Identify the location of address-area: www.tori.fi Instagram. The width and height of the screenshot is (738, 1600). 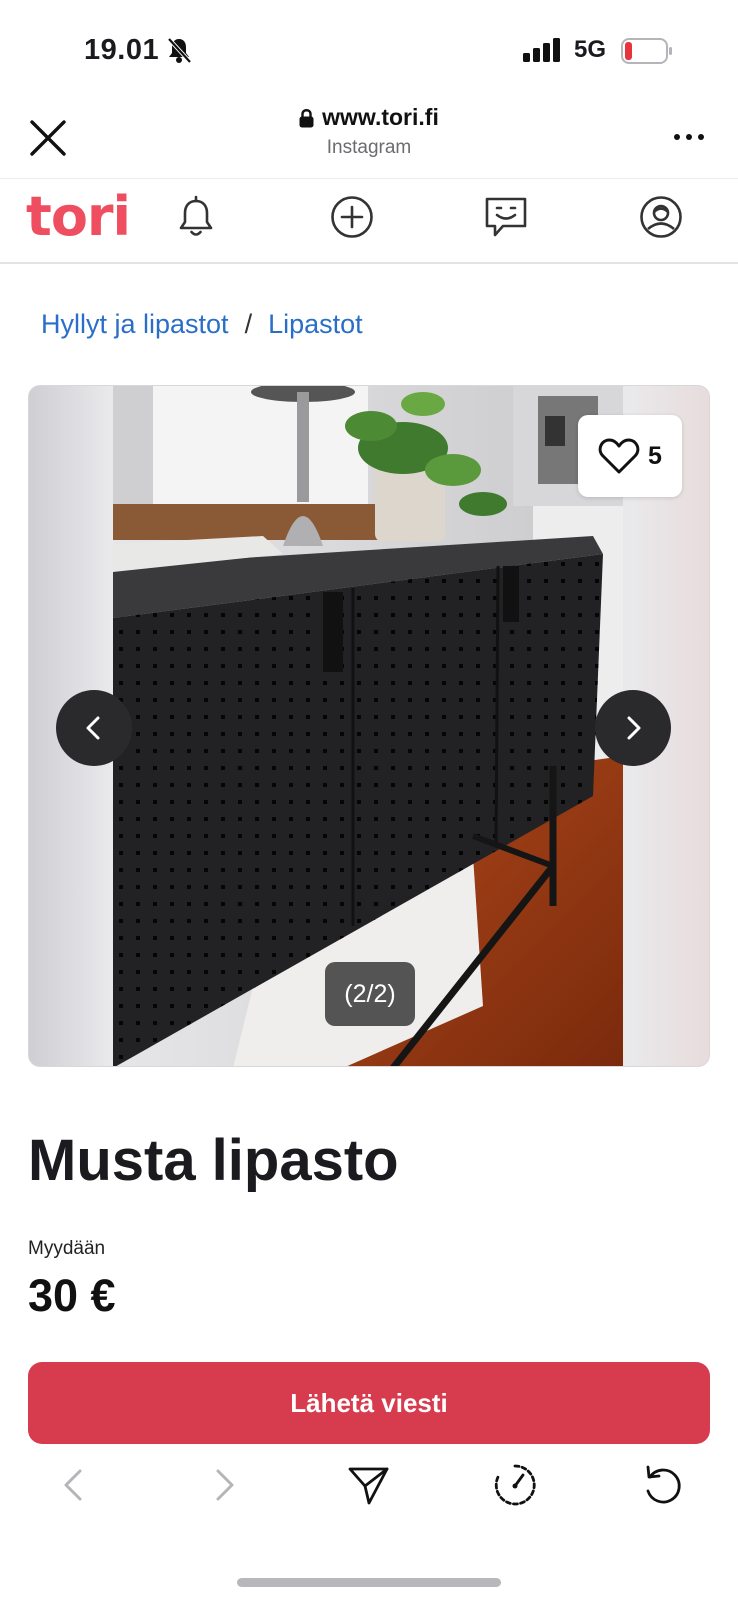
(369, 131).